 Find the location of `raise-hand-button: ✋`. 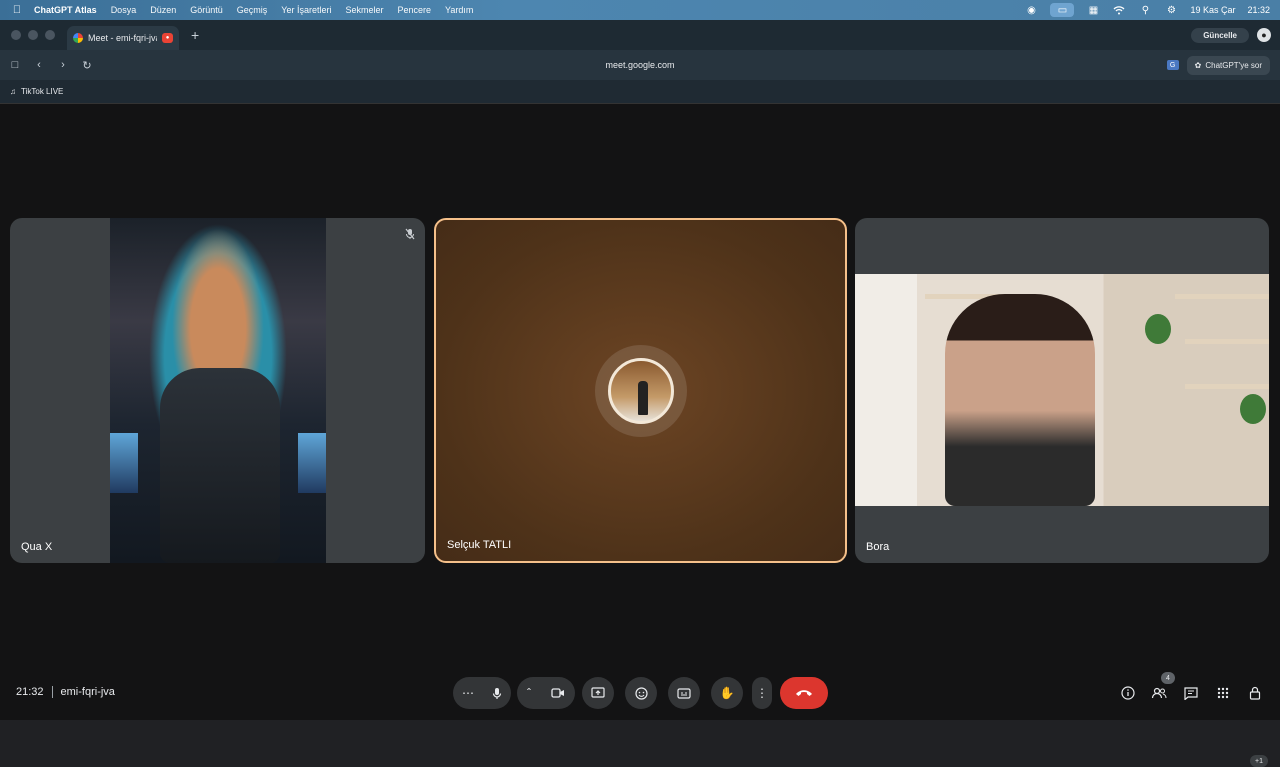

raise-hand-button: ✋ is located at coordinates (727, 693).